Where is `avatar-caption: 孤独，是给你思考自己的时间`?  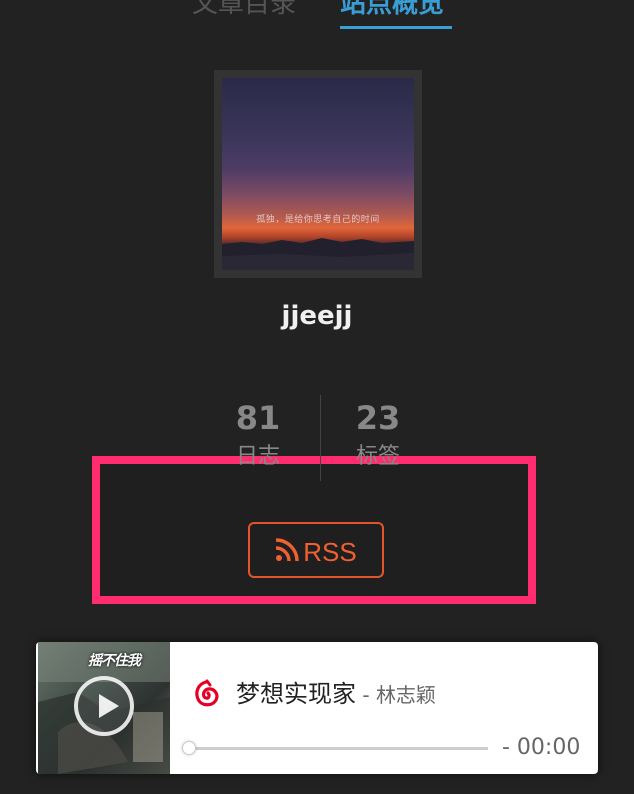 avatar-caption: 孤独，是给你思考自己的时间 is located at coordinates (318, 220).